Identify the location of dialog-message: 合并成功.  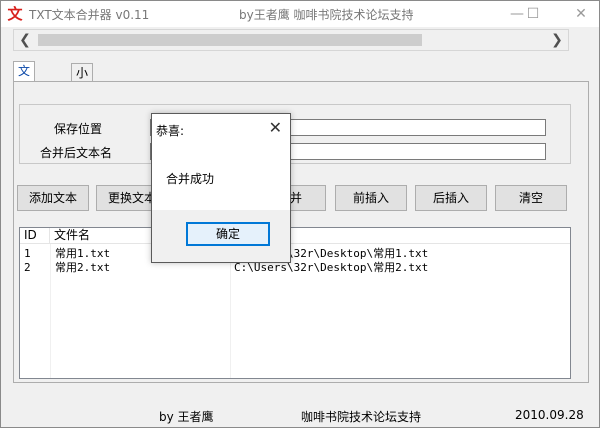
(190, 179).